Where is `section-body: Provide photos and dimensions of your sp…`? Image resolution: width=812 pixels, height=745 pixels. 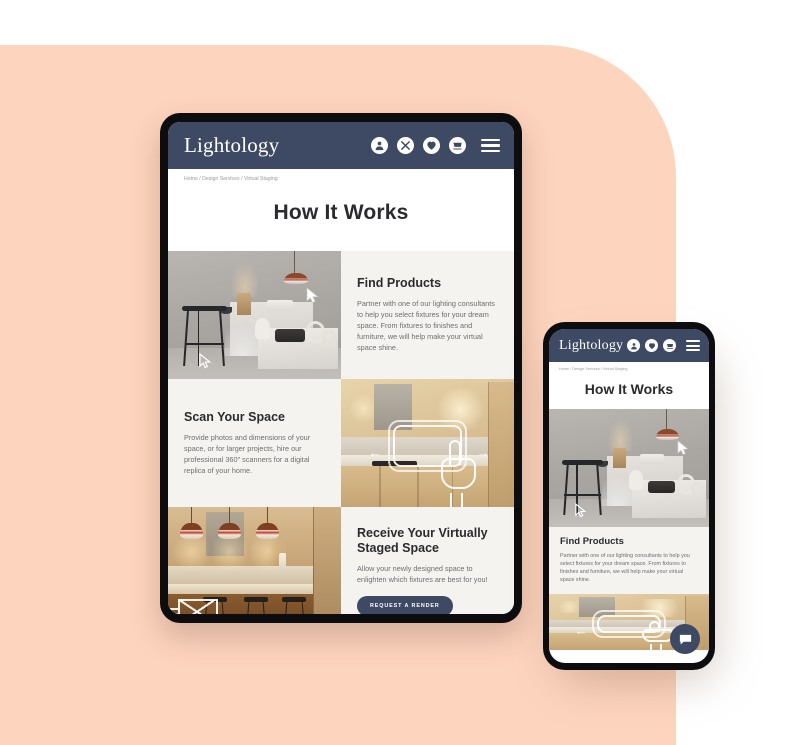 section-body: Provide photos and dimensions of your sp… is located at coordinates (247, 453).